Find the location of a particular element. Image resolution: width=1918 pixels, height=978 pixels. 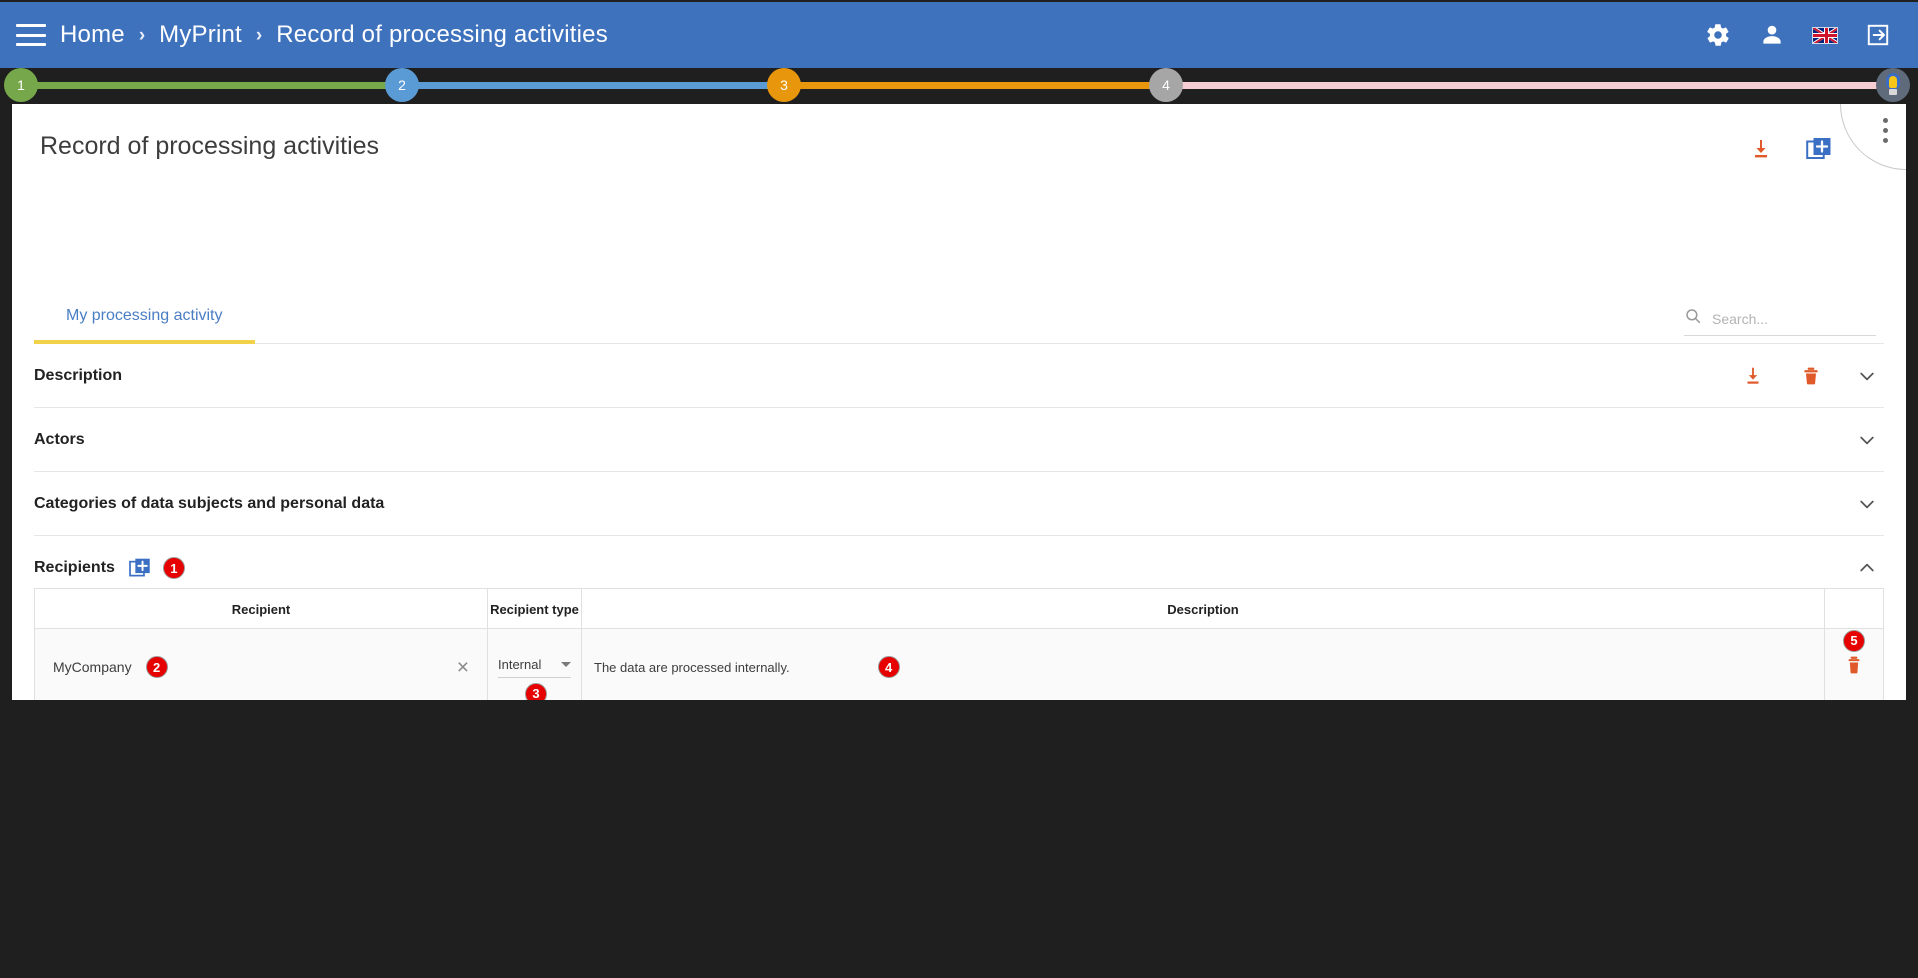

logout-icon is located at coordinates (1878, 35).